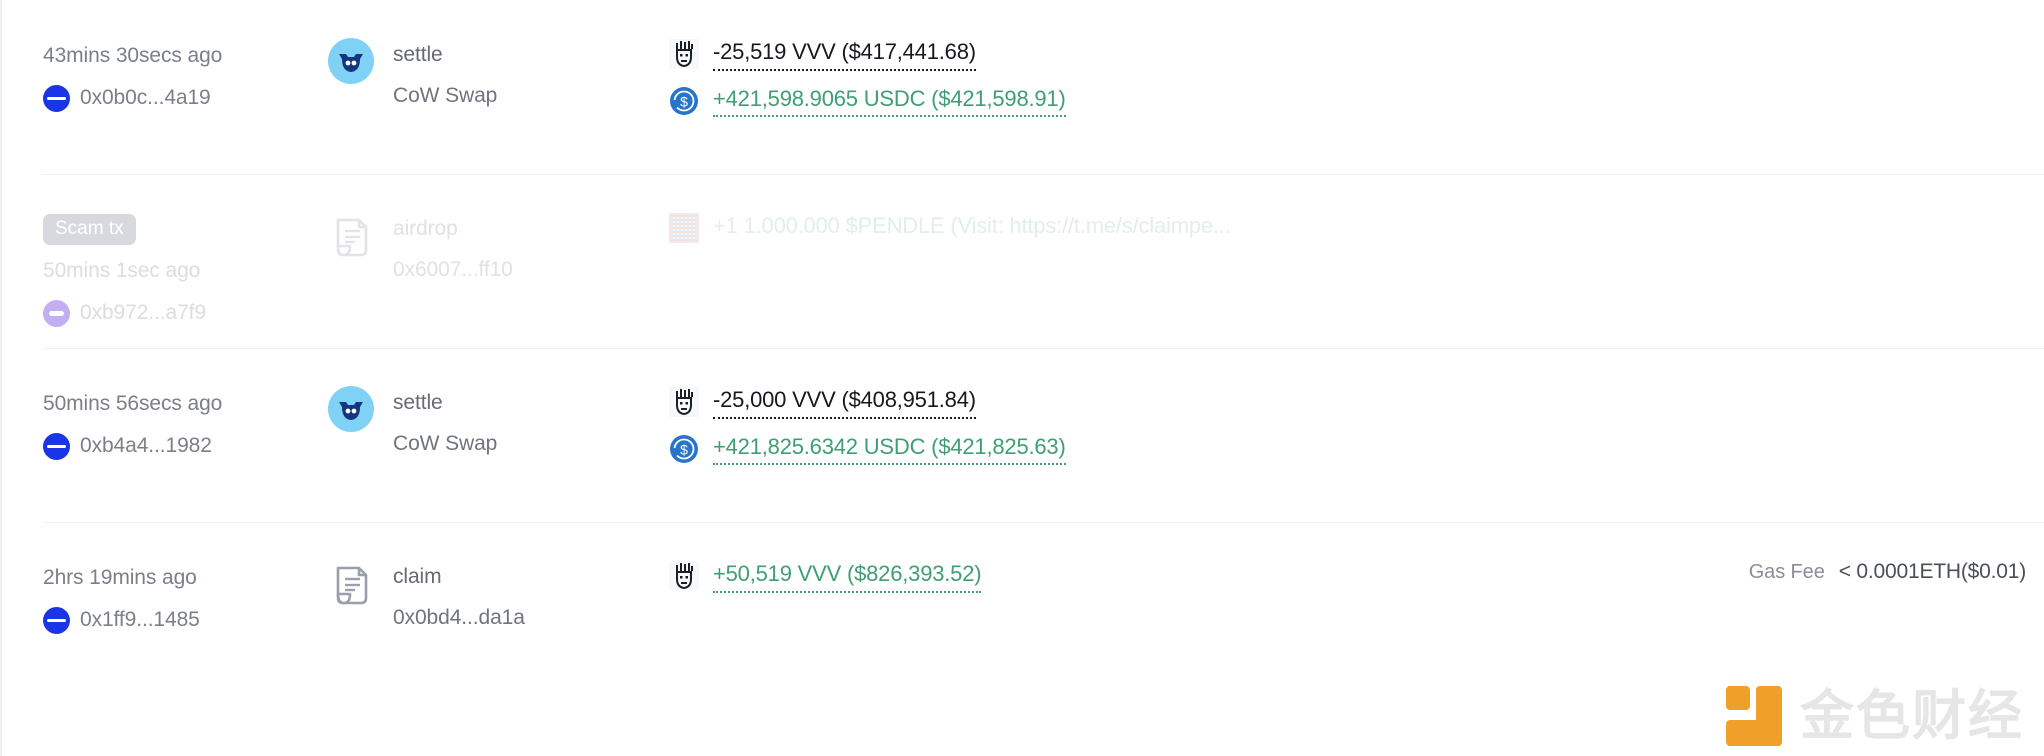 The height and width of the screenshot is (756, 2044). What do you see at coordinates (425, 228) in the screenshot?
I see `tx-method-name: airdrop` at bounding box center [425, 228].